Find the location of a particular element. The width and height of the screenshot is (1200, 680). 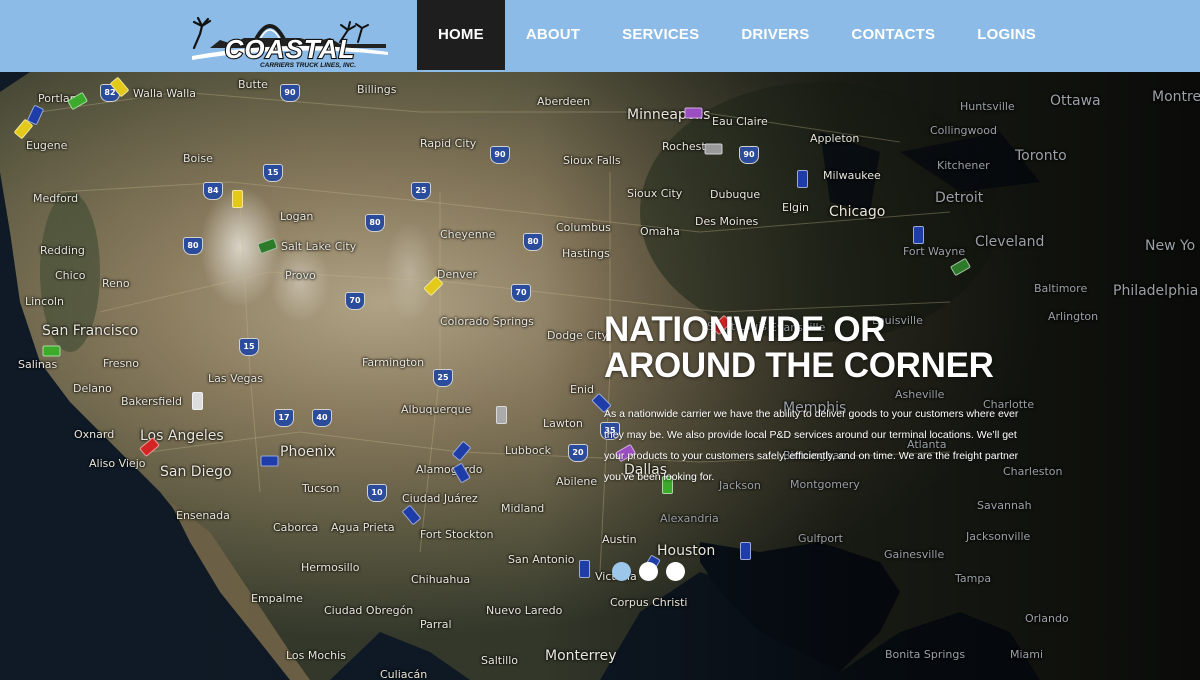

nav-logins: LOGINS is located at coordinates (1006, 35).